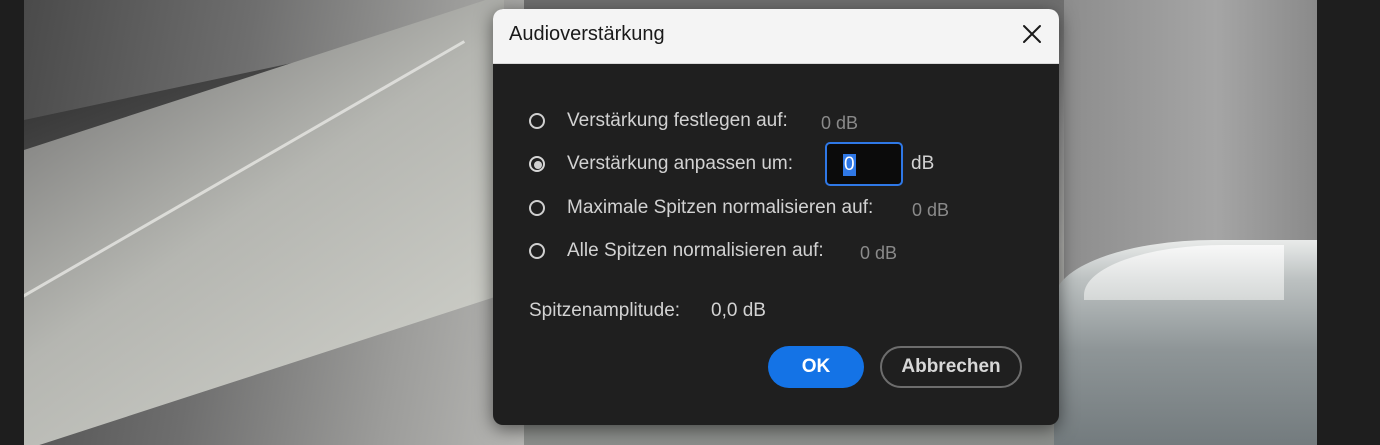 The height and width of the screenshot is (445, 1380). What do you see at coordinates (923, 163) in the screenshot?
I see `adjust-gain-unit: dB` at bounding box center [923, 163].